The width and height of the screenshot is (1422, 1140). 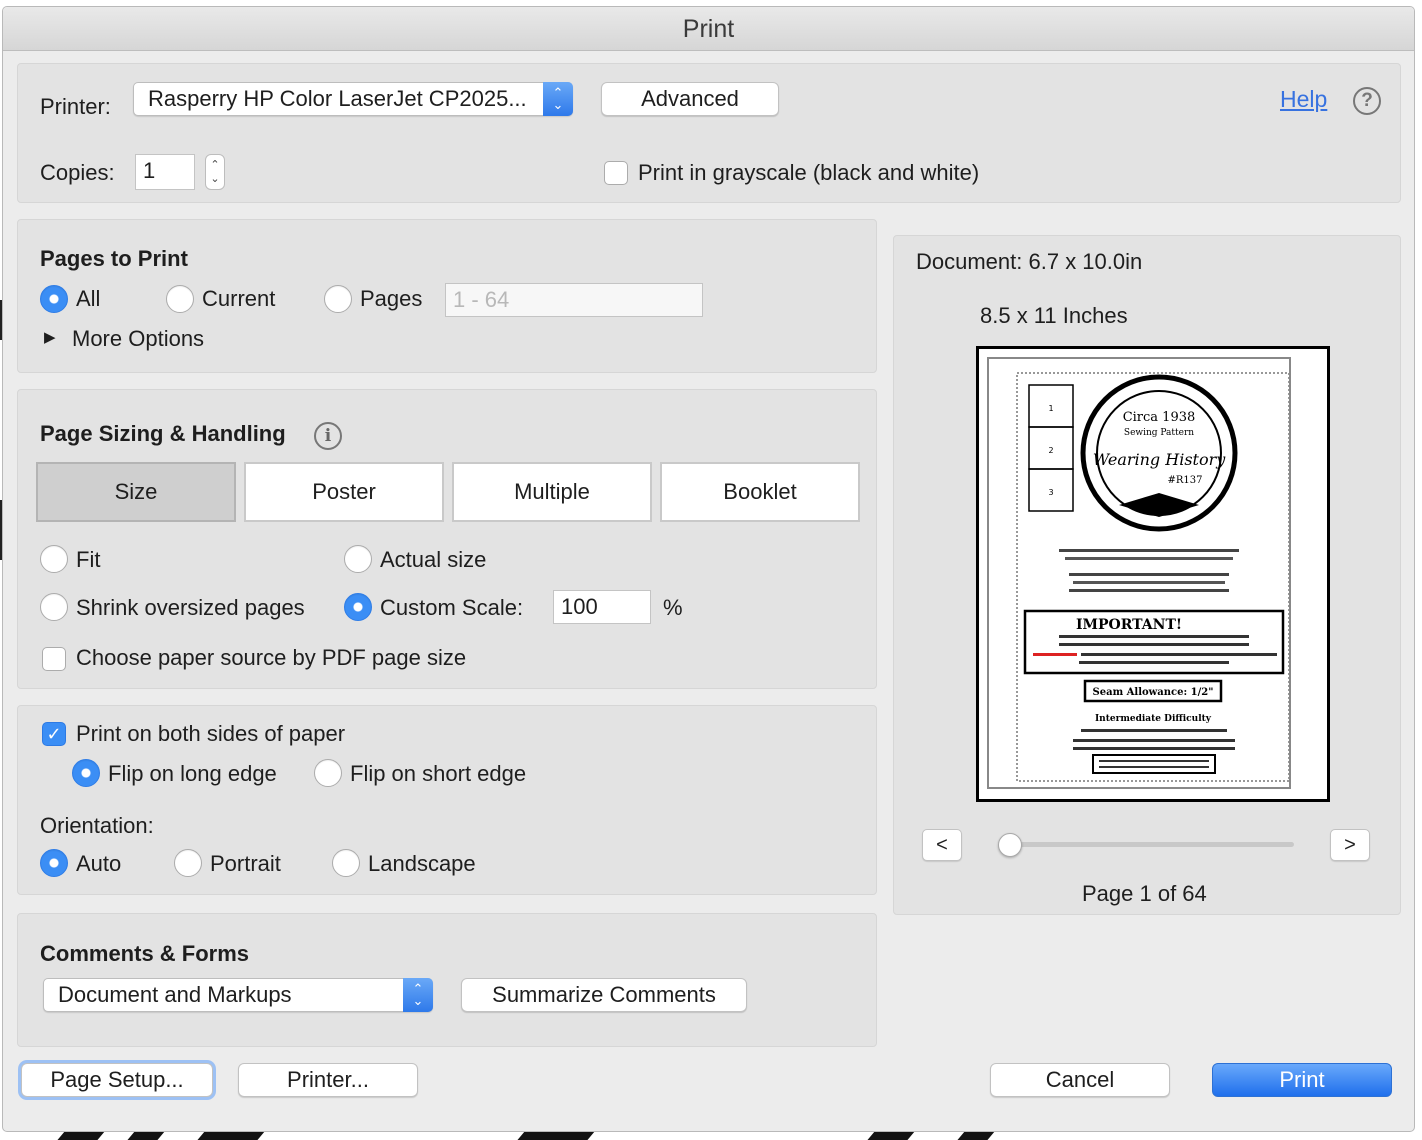 I want to click on paper-source-checkbox, so click(x=54, y=659).